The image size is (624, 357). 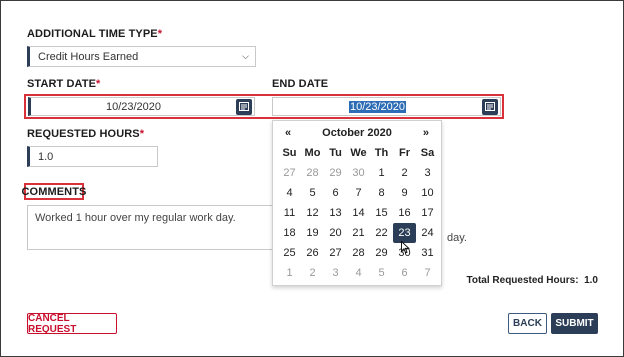 I want to click on calendar-day: 22, so click(x=381, y=233).